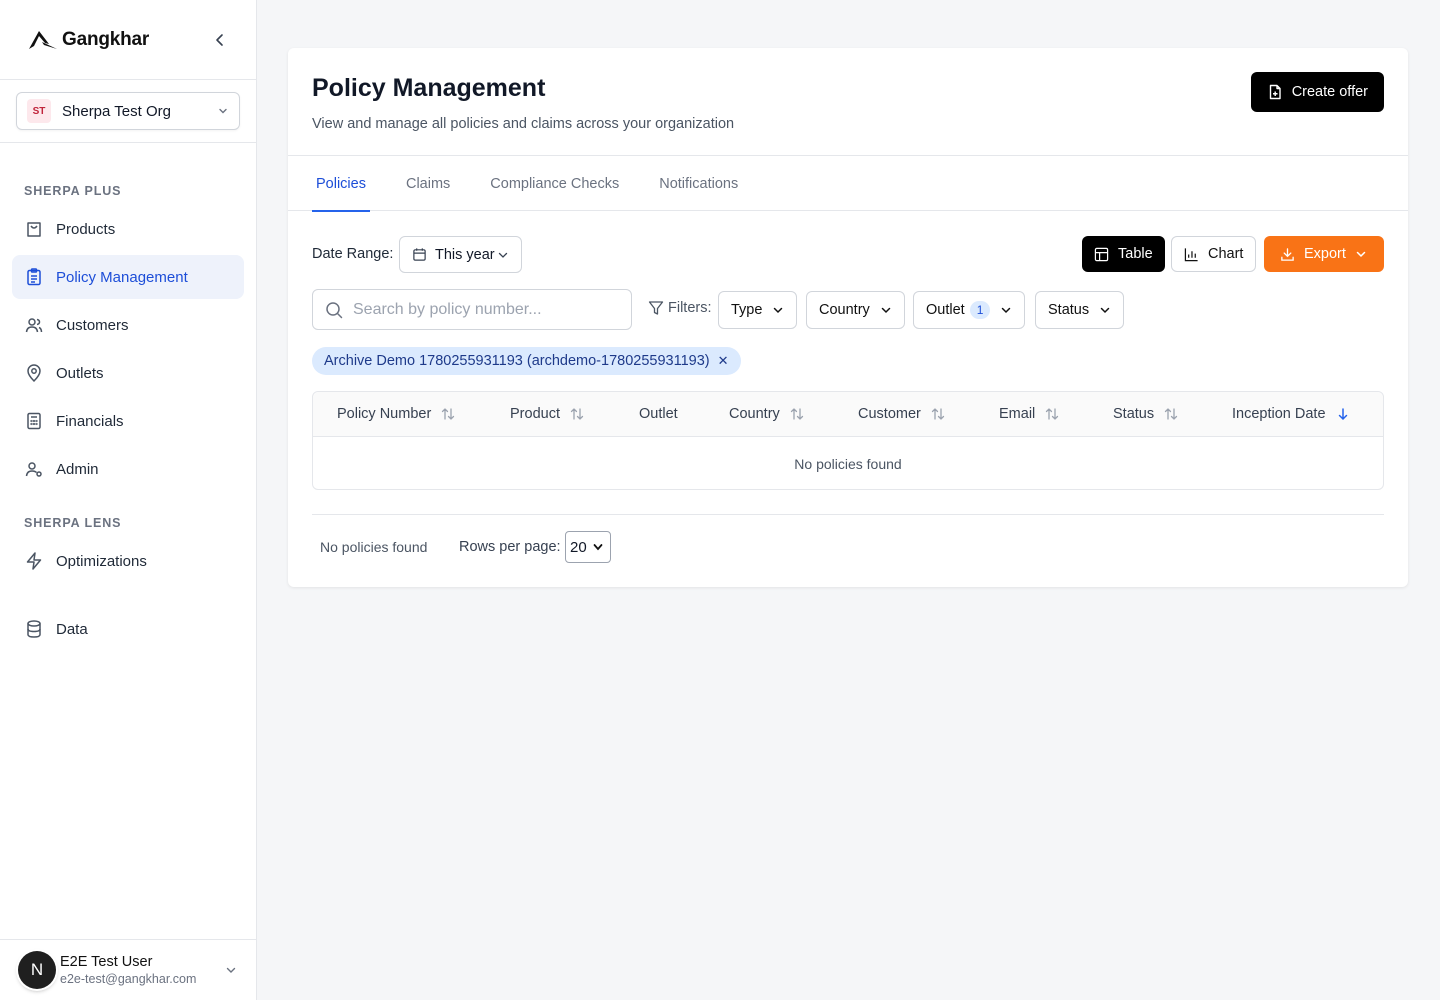 The height and width of the screenshot is (1000, 1440). Describe the element at coordinates (88, 40) in the screenshot. I see `brand-logo: Gangkhar` at that location.